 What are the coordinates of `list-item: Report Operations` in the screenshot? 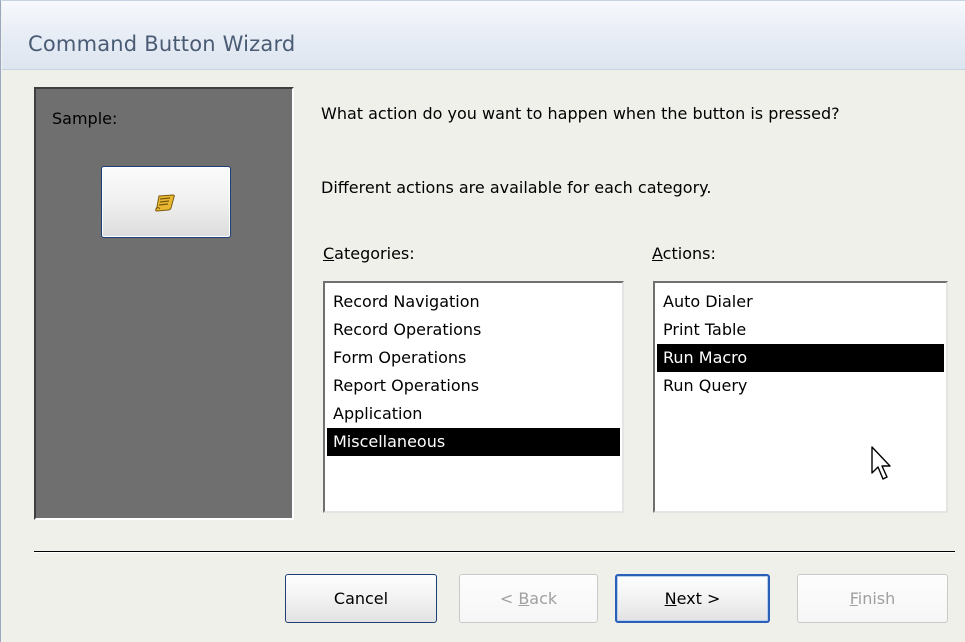 It's located at (473, 386).